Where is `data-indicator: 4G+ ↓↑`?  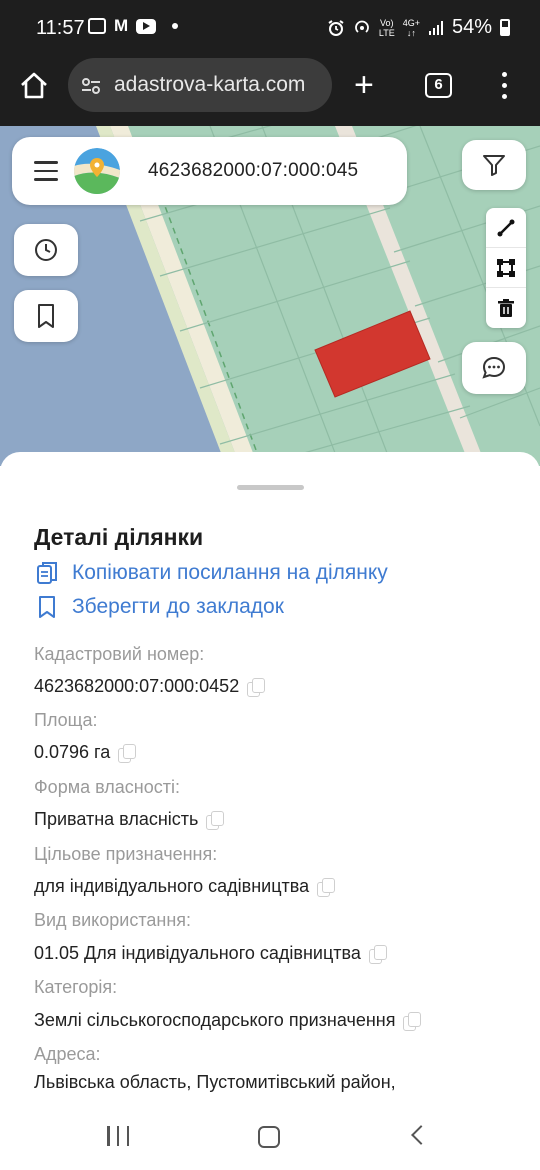
data-indicator: 4G+ ↓↑ is located at coordinates (411, 27).